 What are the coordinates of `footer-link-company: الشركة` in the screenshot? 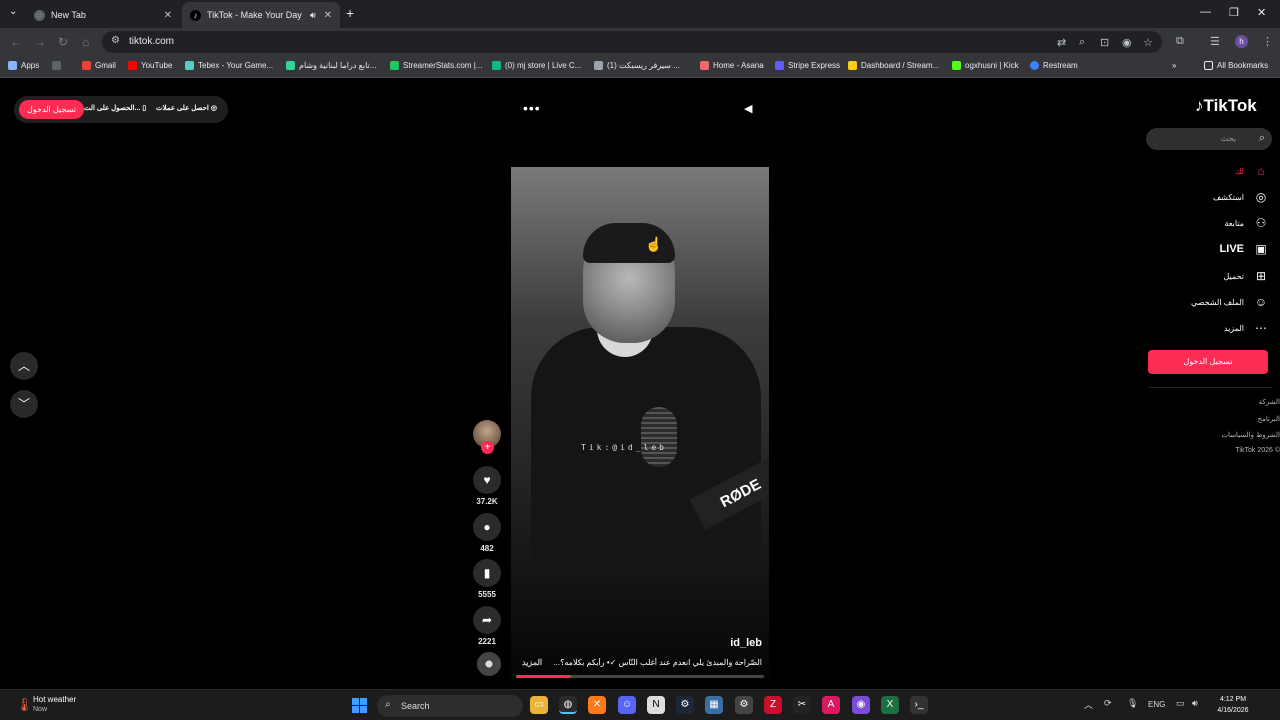 It's located at (1230, 402).